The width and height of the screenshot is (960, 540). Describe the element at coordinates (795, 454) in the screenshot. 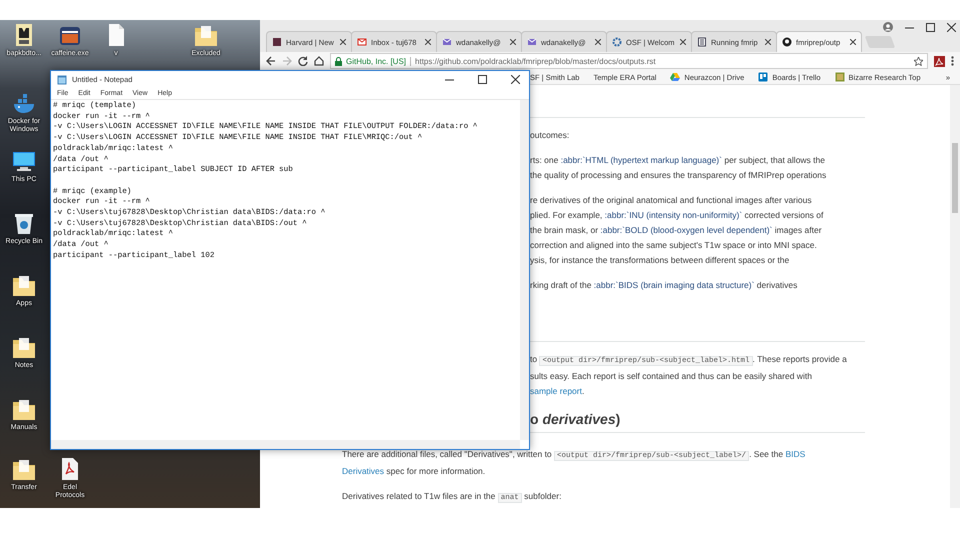

I see `text-link: BIDS` at that location.